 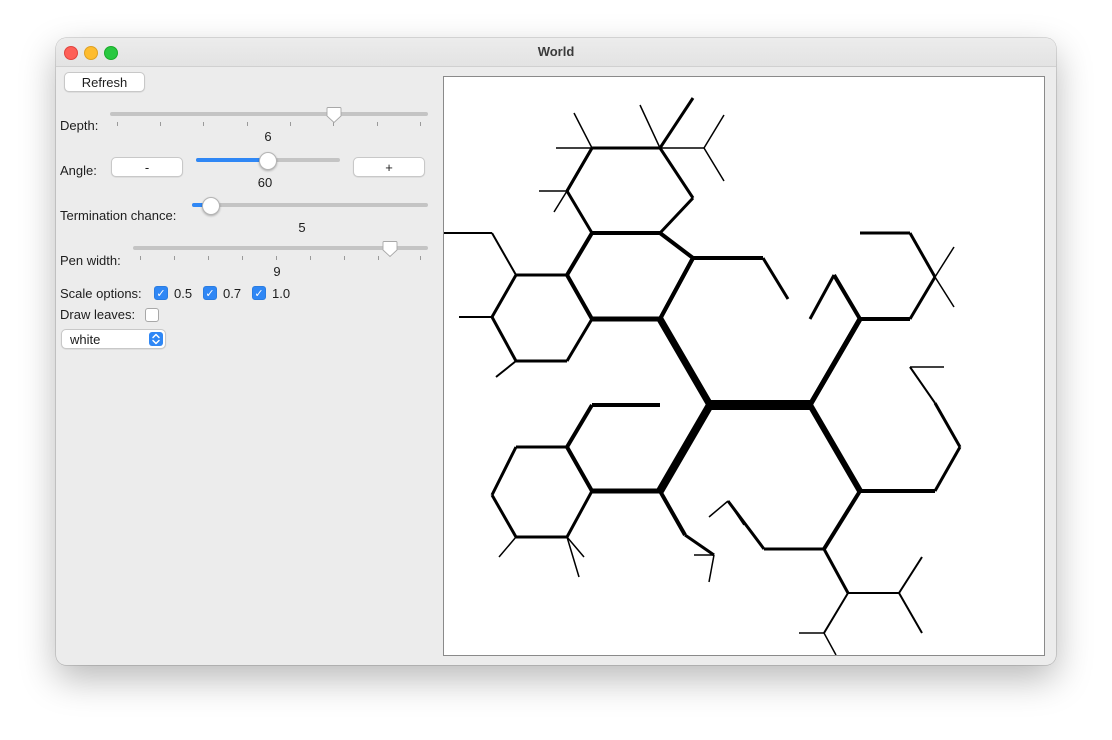 I want to click on angle-slider-fill, so click(x=232, y=160).